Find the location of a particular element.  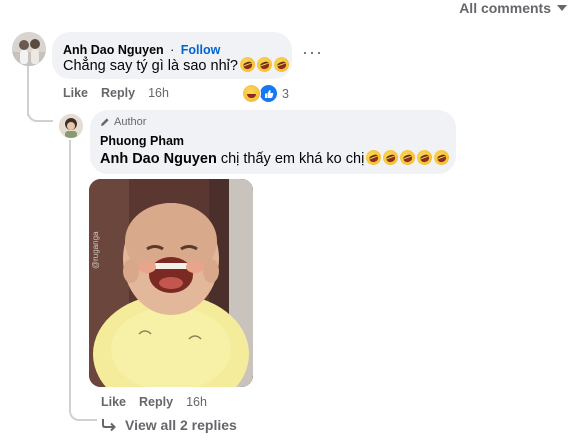

pencil-icon is located at coordinates (105, 122).